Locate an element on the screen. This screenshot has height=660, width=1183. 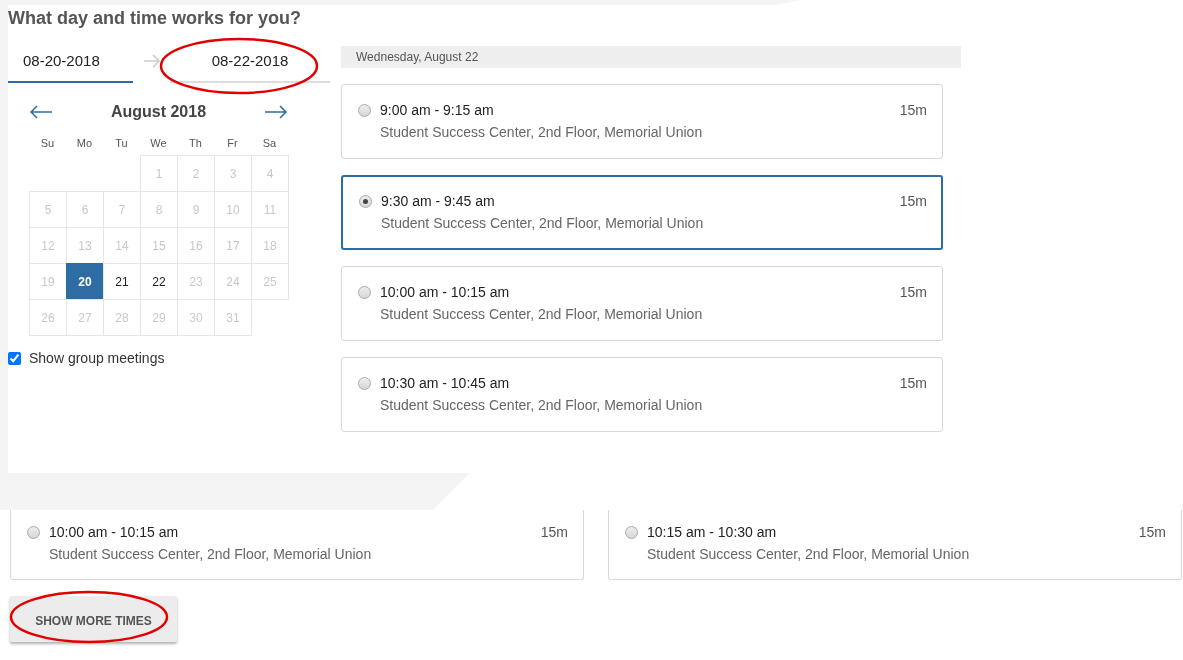
weekday-label: Tu is located at coordinates (121, 143).